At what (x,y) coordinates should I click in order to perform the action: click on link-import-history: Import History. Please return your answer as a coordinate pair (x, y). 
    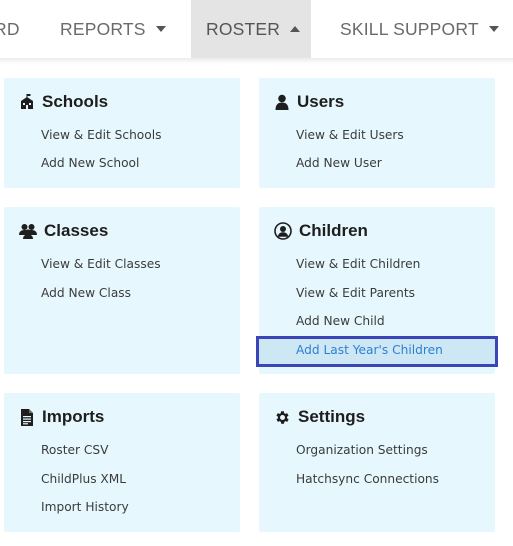
    Looking at the image, I should click on (85, 507).